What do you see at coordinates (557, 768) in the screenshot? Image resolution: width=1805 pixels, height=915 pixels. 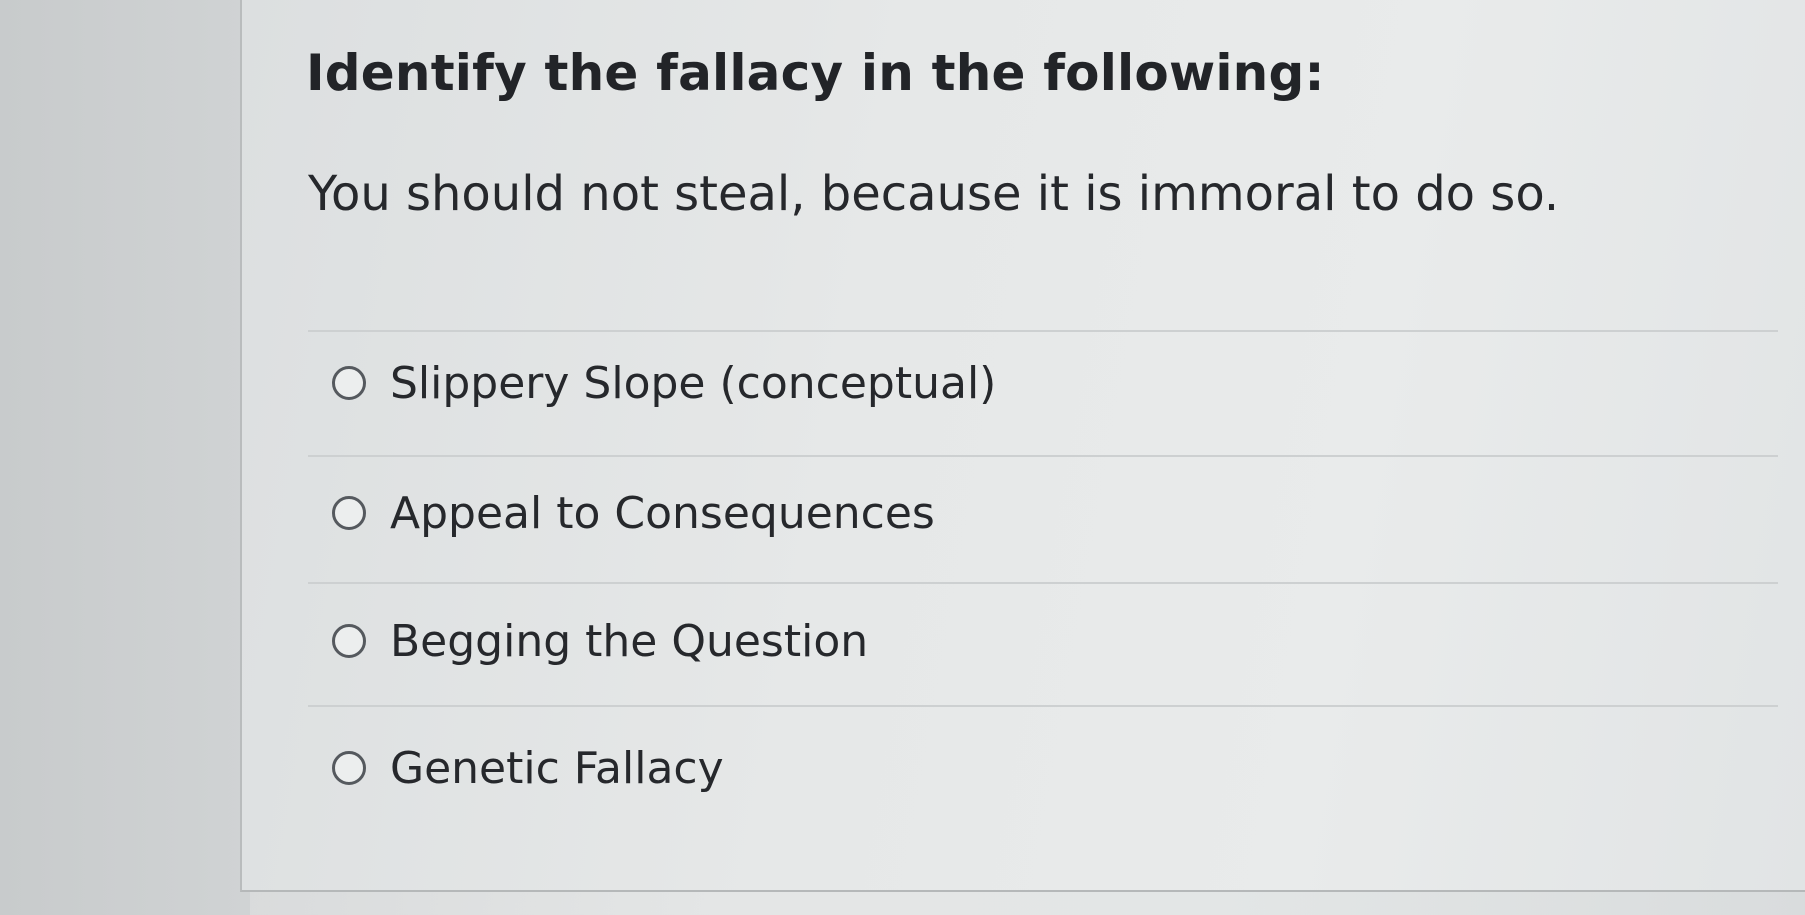 I see `answer-option-label: Genetic Fallacy` at bounding box center [557, 768].